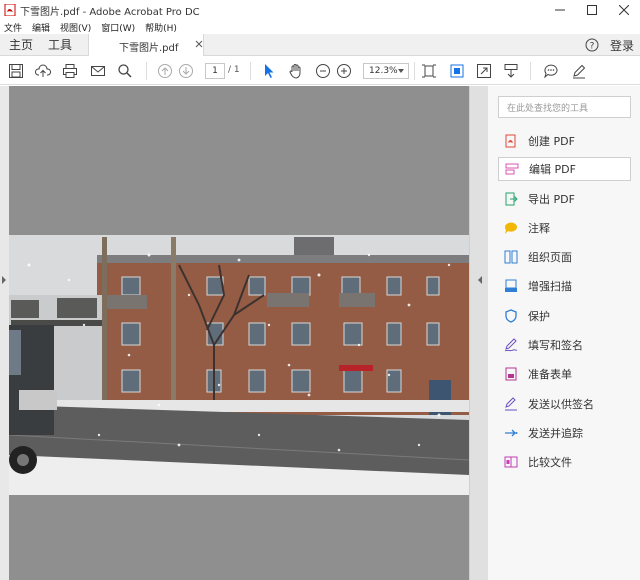 Image resolution: width=640 pixels, height=580 pixels. I want to click on tab-close-icon, so click(199, 44).